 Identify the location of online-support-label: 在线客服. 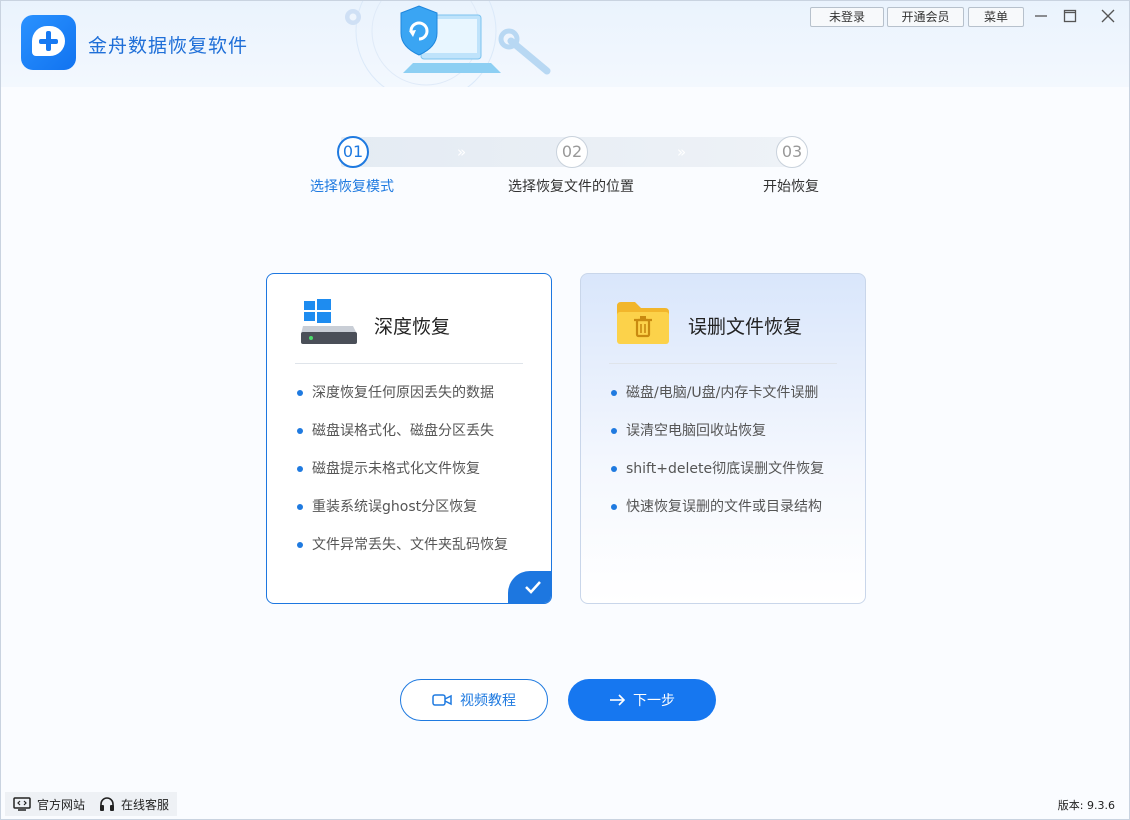
(145, 804).